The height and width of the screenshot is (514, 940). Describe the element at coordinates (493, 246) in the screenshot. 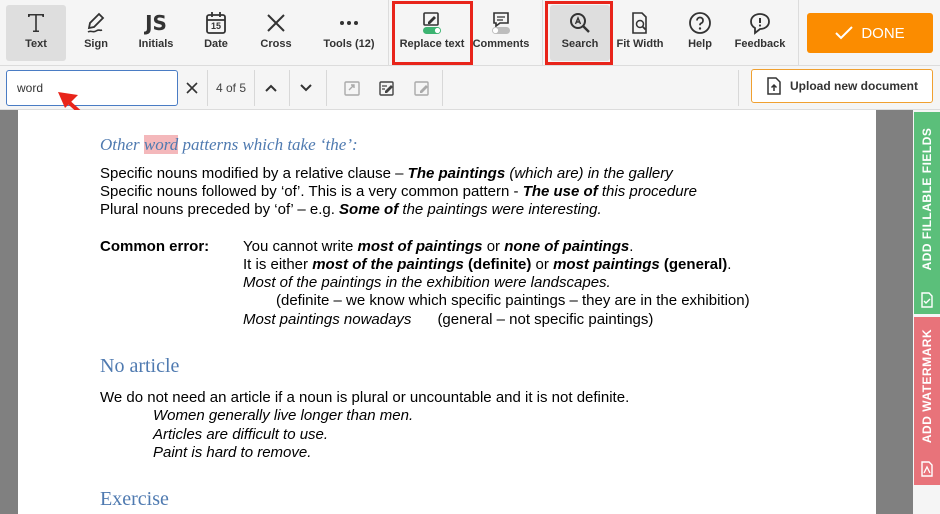

I see `text-span: or` at that location.